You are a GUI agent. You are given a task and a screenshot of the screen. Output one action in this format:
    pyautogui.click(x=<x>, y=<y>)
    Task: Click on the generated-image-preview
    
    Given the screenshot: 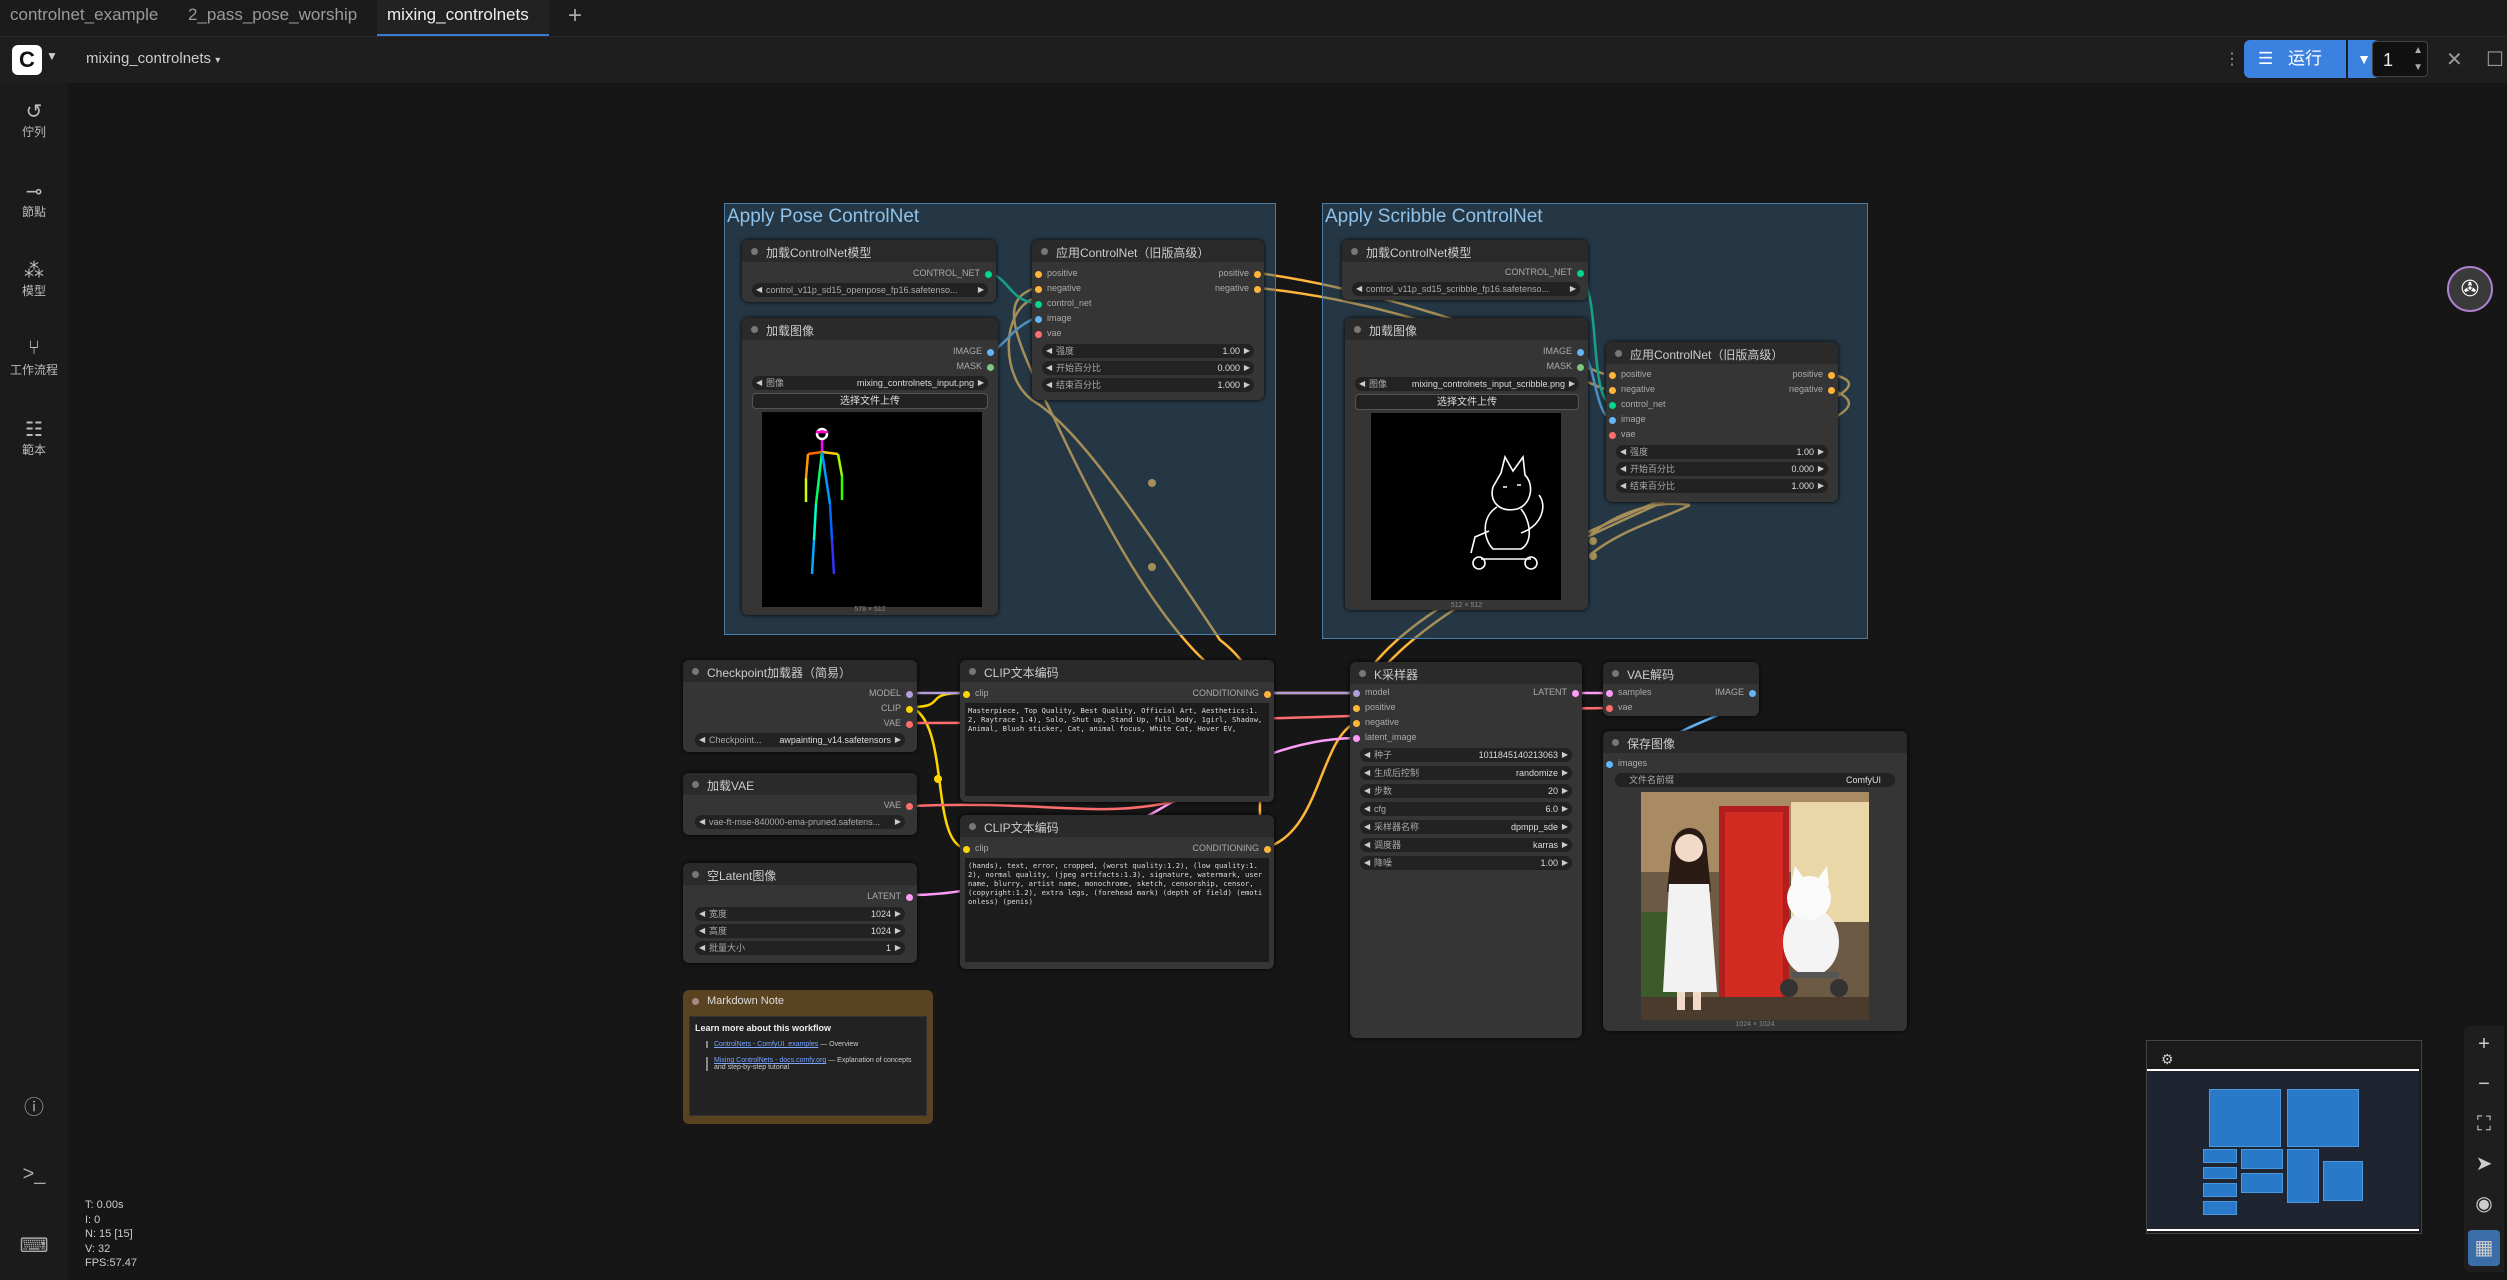 What is the action you would take?
    pyautogui.click(x=1755, y=906)
    